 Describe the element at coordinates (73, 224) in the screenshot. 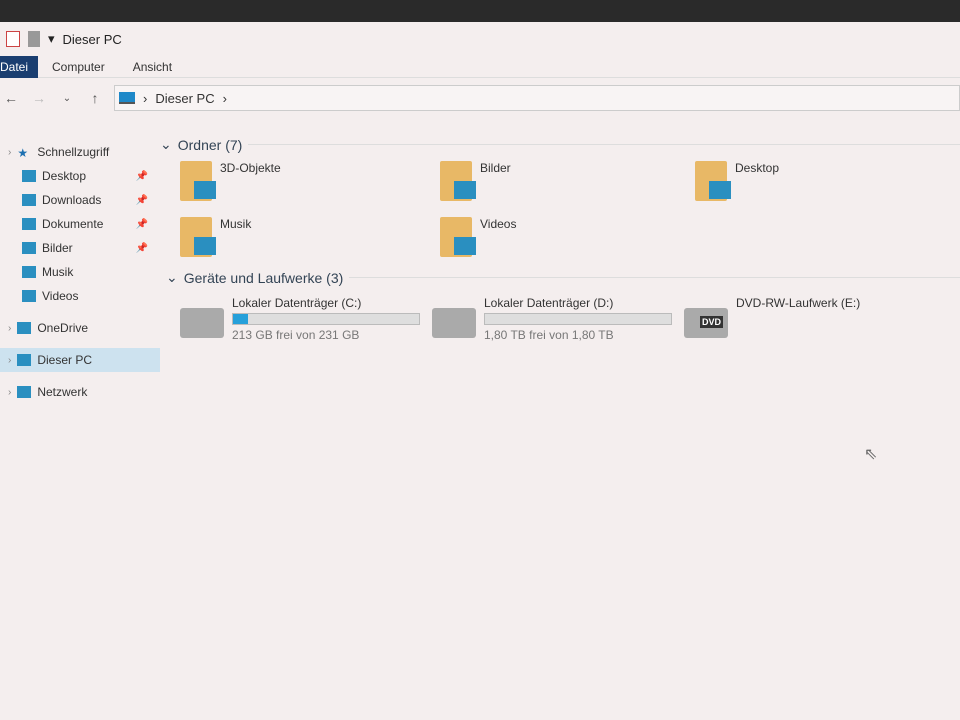

I see `sidebar-item-label: Dokumente` at that location.